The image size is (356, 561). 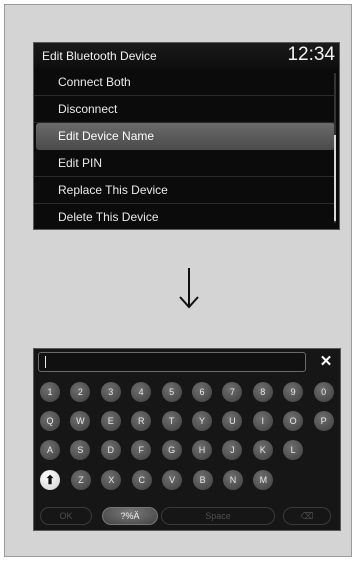 I want to click on scrollbar-thumb, so click(x=335, y=178).